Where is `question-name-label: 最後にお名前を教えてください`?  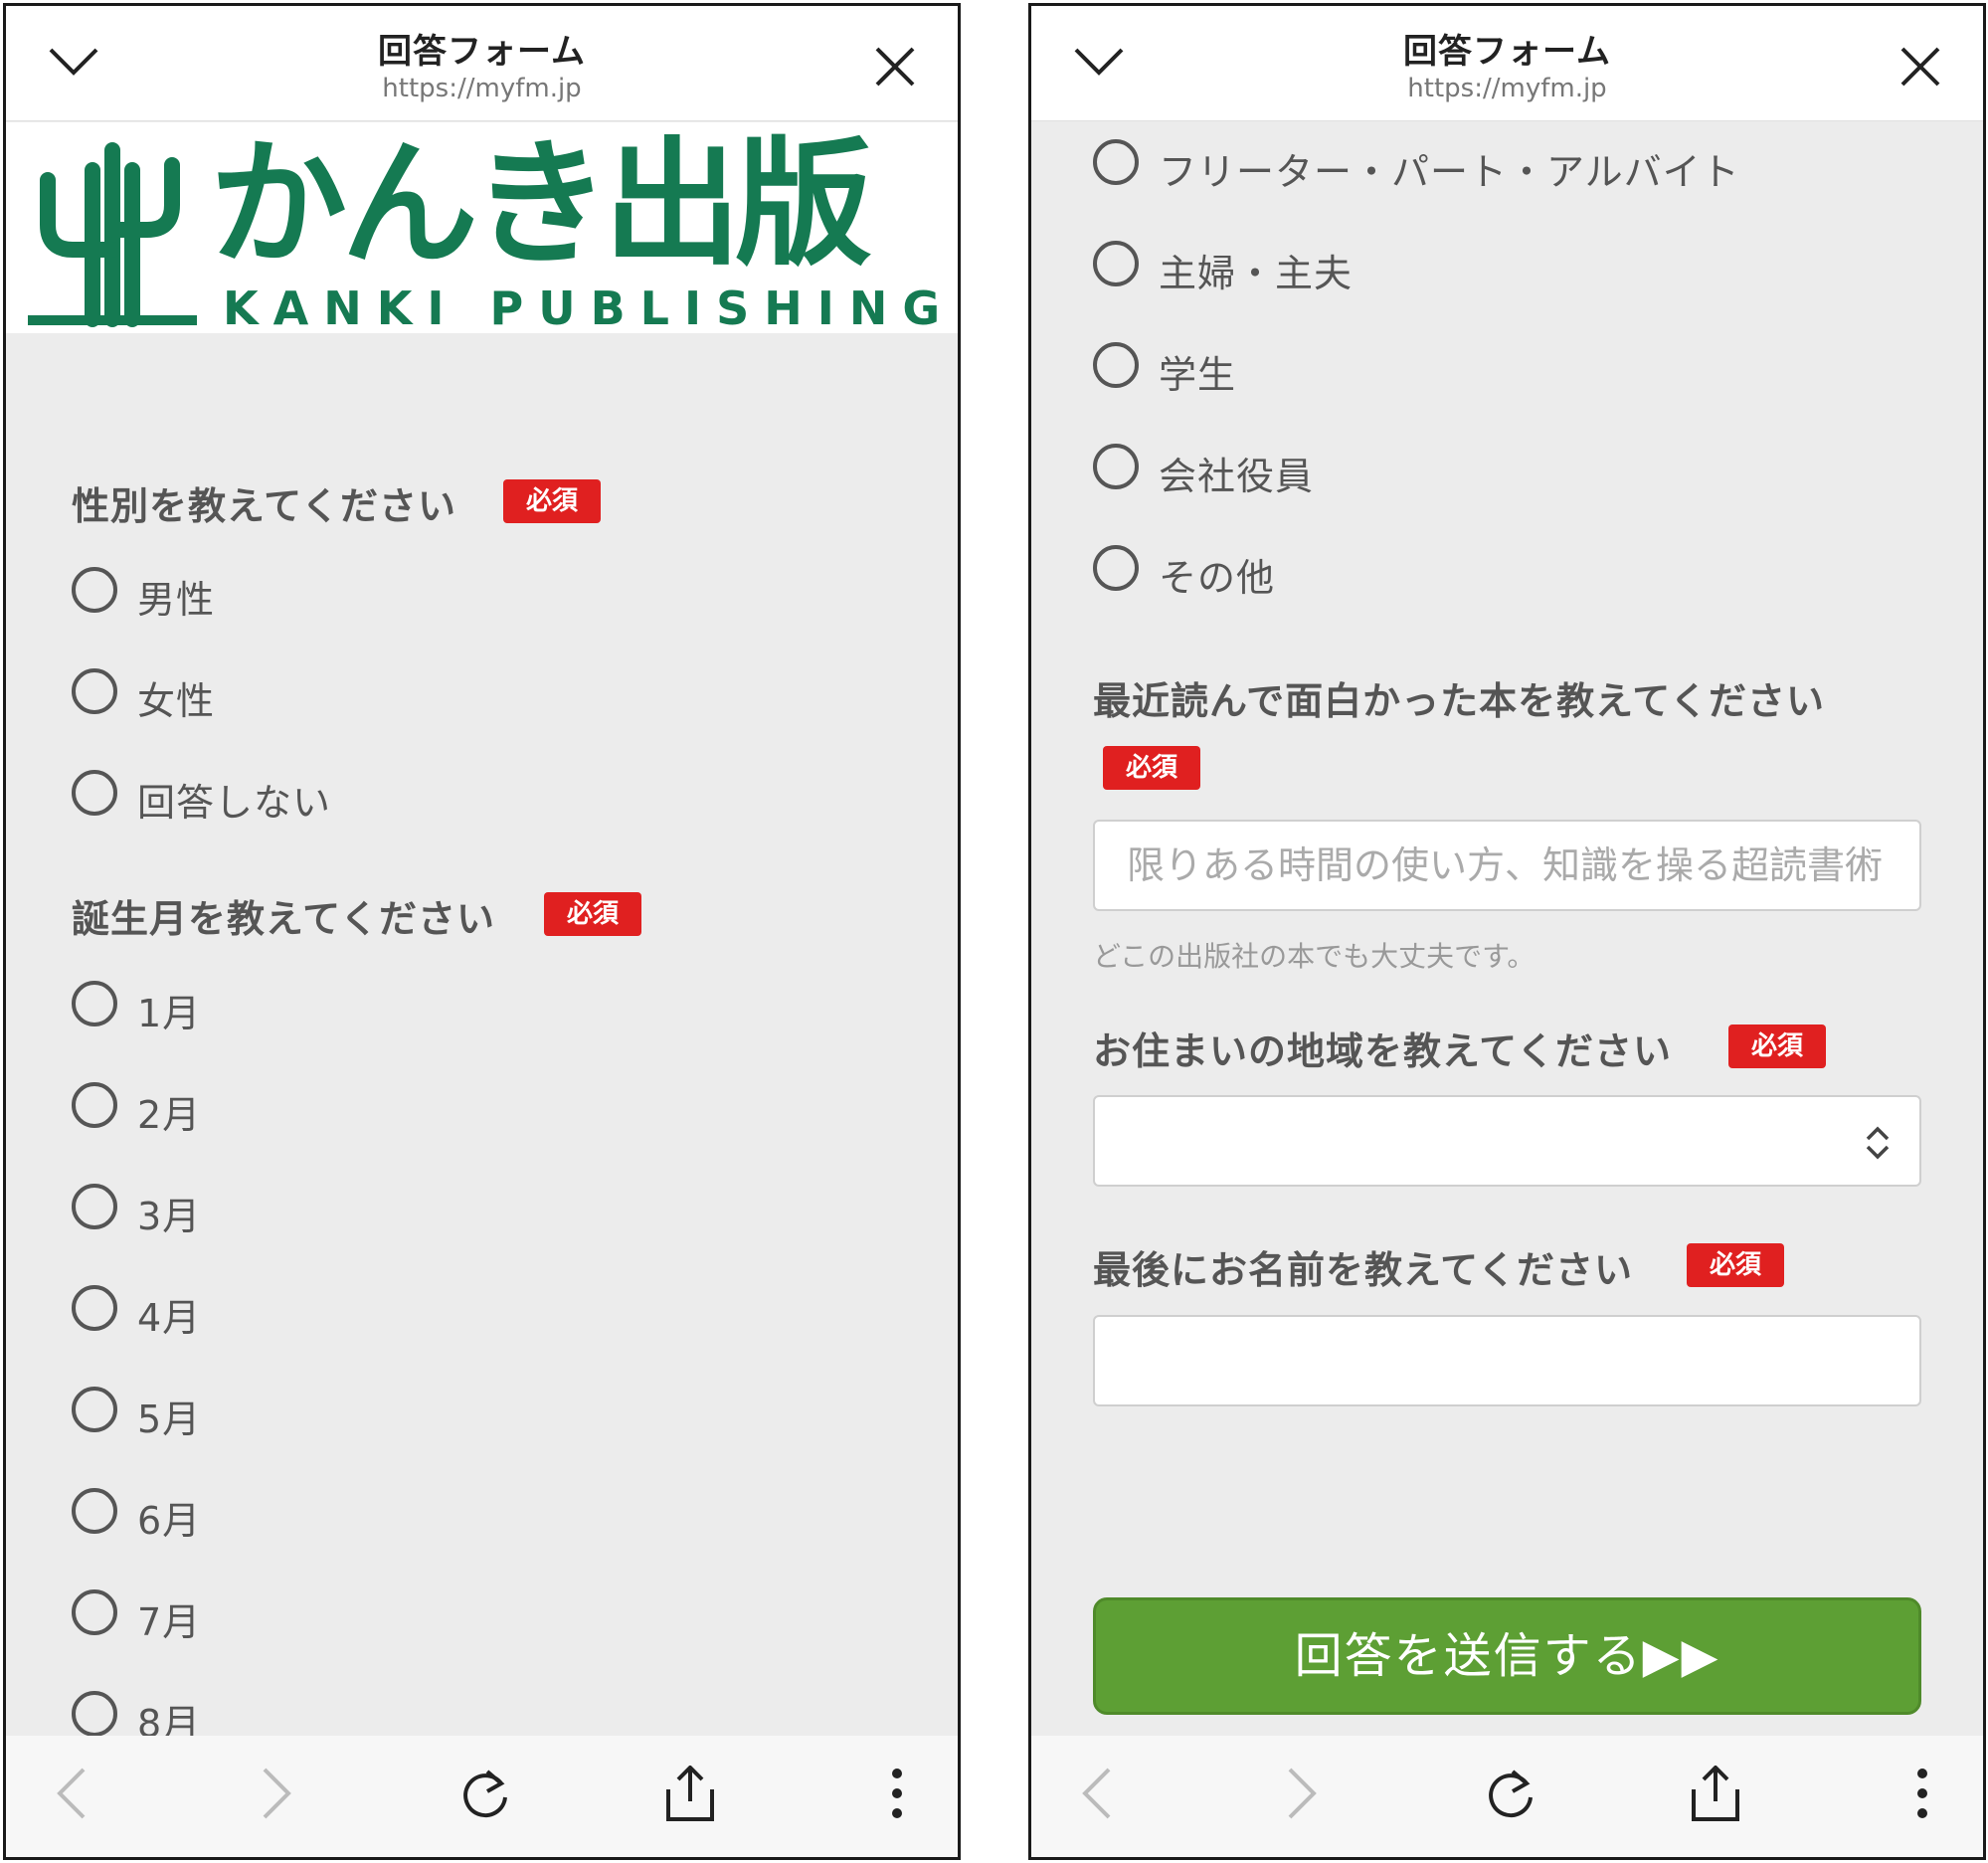 question-name-label: 最後にお名前を教えてください is located at coordinates (1363, 1270).